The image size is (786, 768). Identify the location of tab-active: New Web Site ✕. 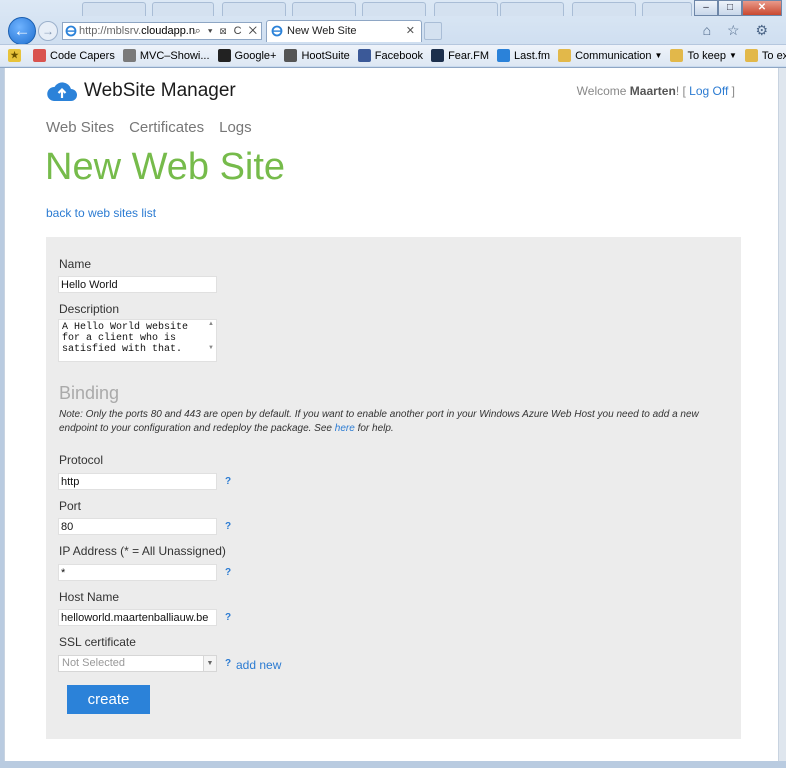
(344, 31).